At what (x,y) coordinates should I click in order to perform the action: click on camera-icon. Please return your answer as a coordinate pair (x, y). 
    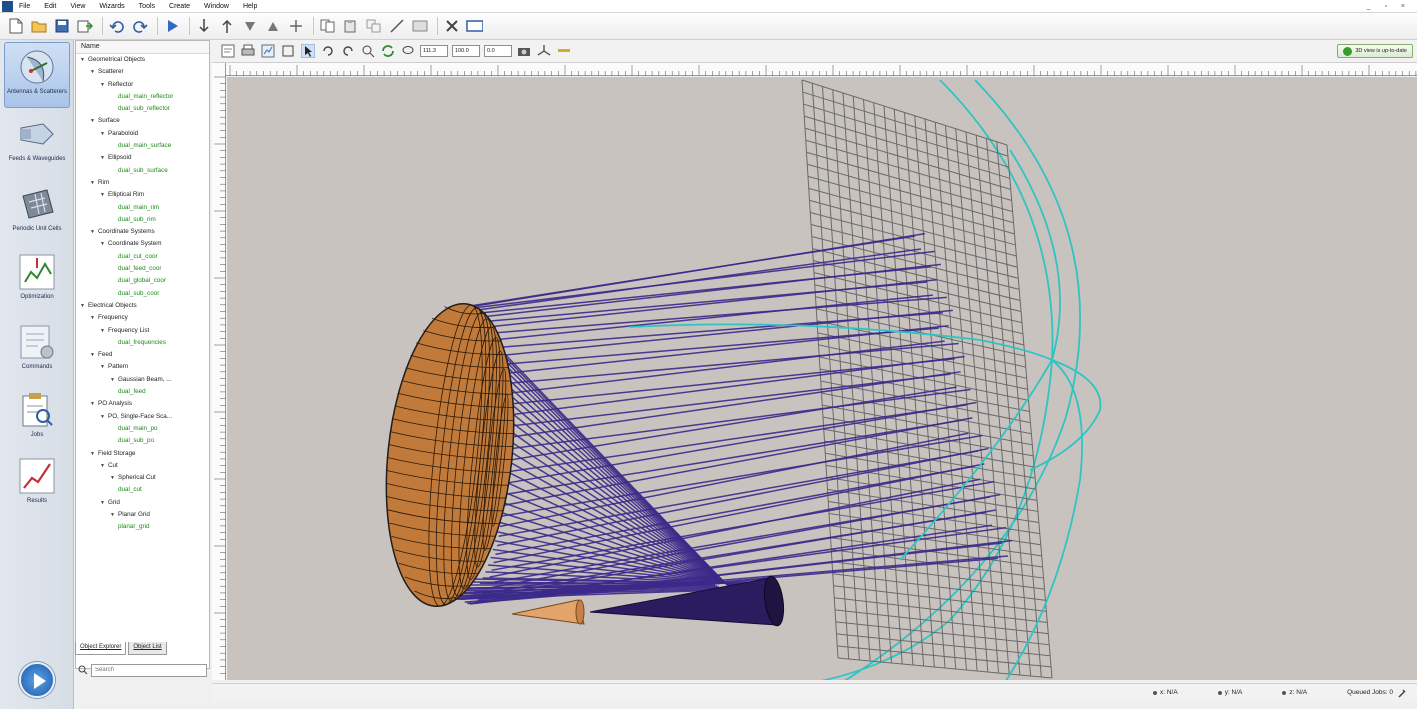
    Looking at the image, I should click on (524, 51).